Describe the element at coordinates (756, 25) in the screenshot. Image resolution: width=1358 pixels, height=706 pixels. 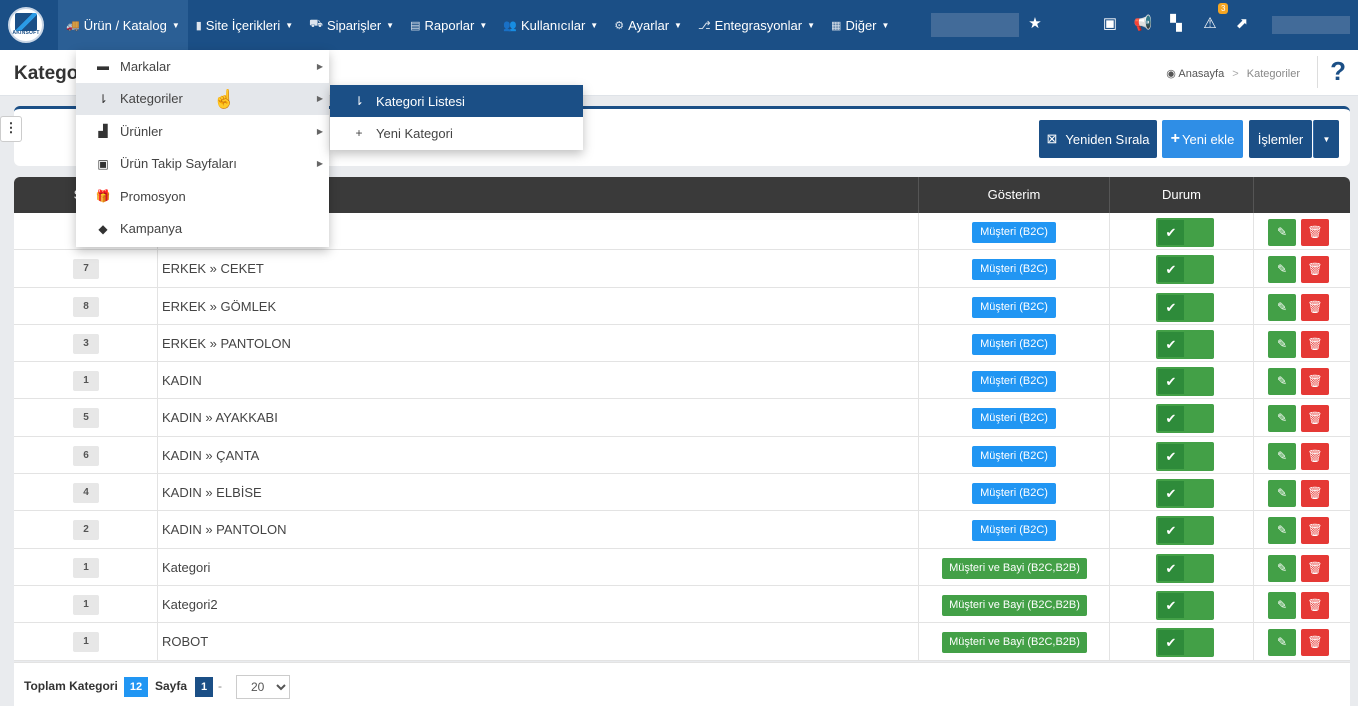
I see `nav-item-entegrasyonlar: ⎇ Entegrasyonlar ▼` at that location.